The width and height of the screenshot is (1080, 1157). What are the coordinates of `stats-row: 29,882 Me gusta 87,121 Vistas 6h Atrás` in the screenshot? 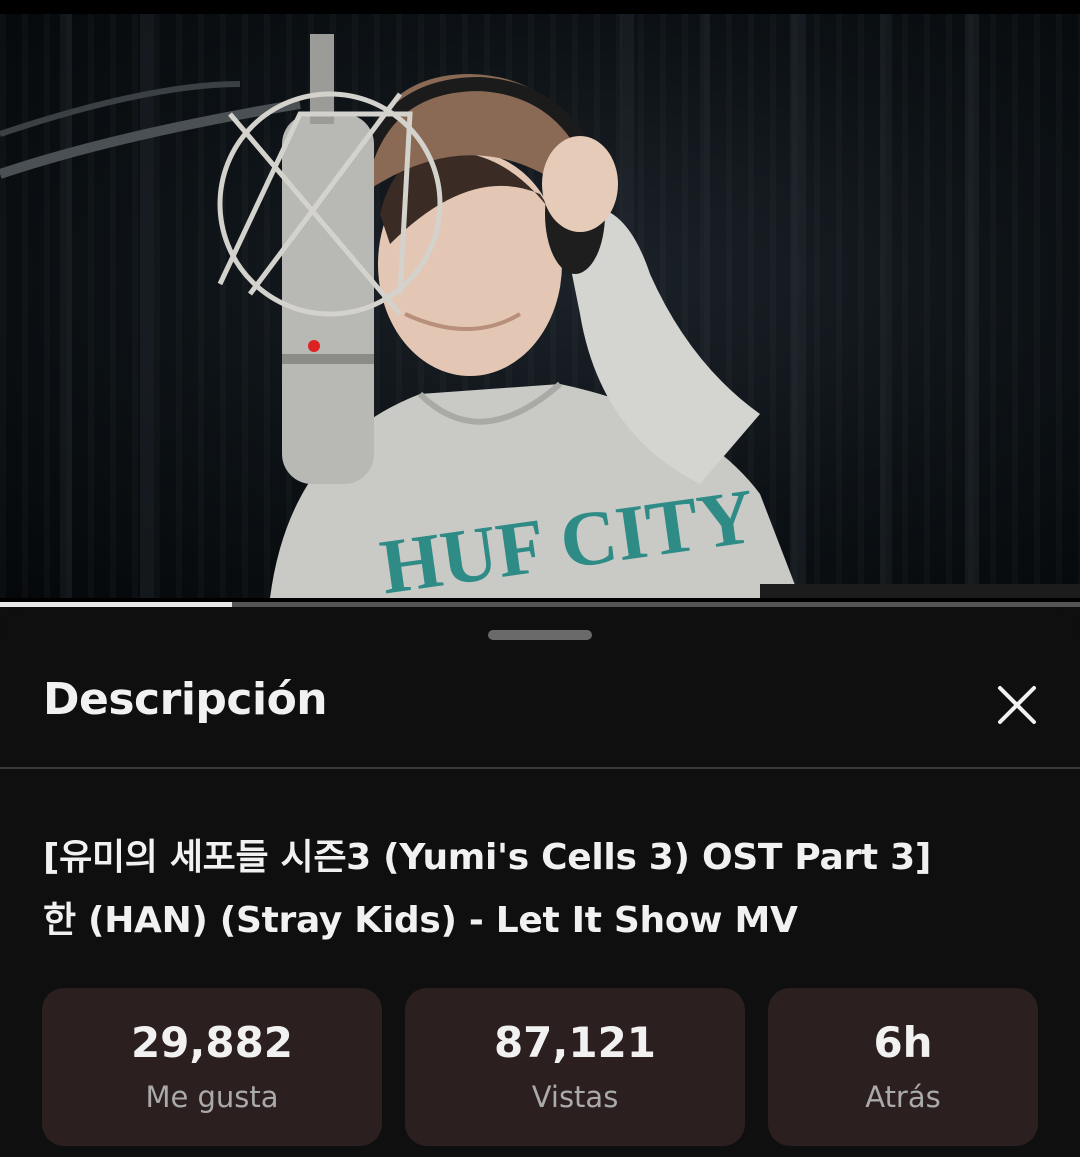 It's located at (540, 1068).